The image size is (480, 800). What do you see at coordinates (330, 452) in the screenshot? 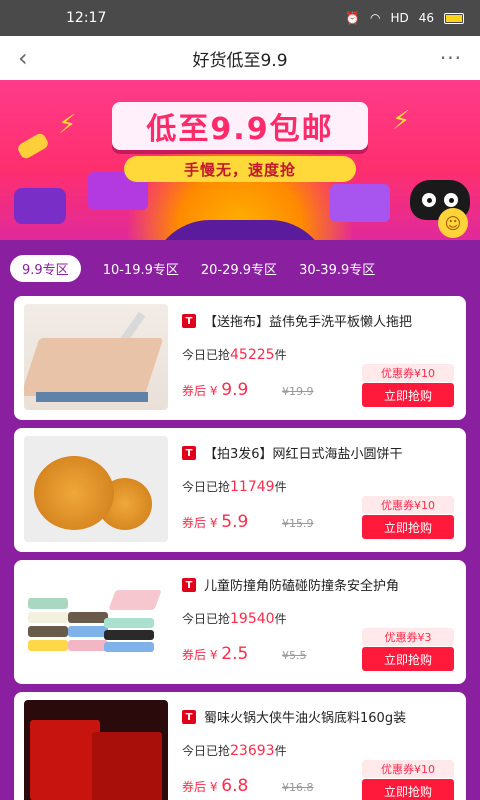
I see `product-title: 【拍3发6】网红日式海盐小圆饼干` at bounding box center [330, 452].